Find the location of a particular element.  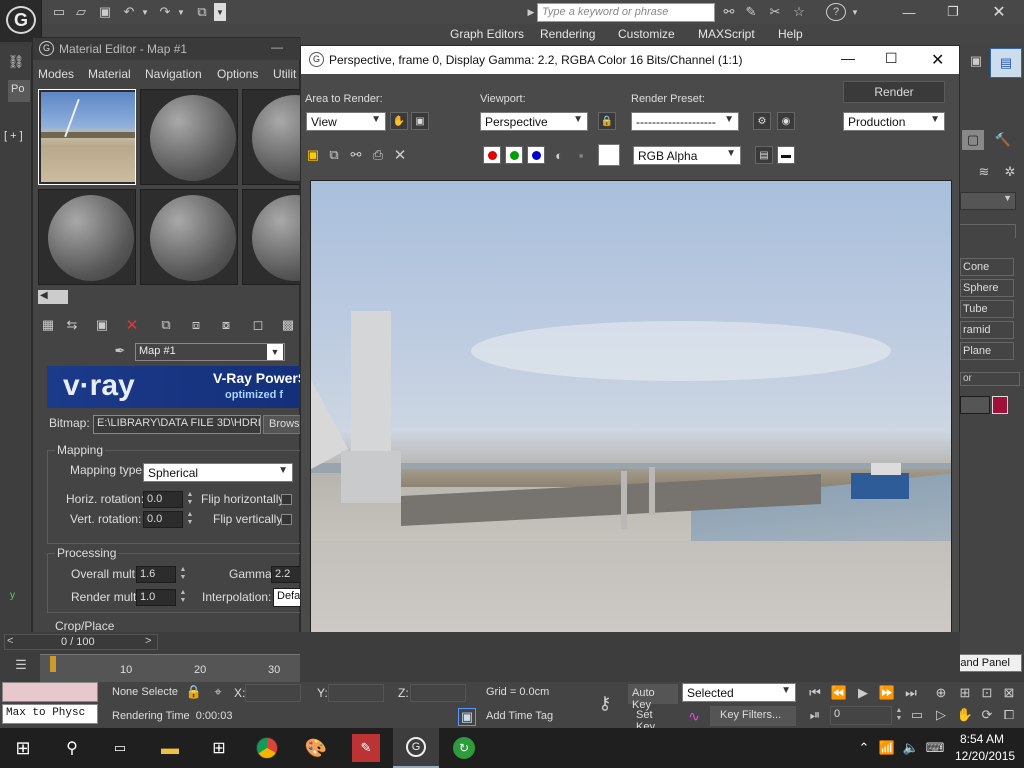

go-to-end-icon: ⏭ is located at coordinates (911, 693).